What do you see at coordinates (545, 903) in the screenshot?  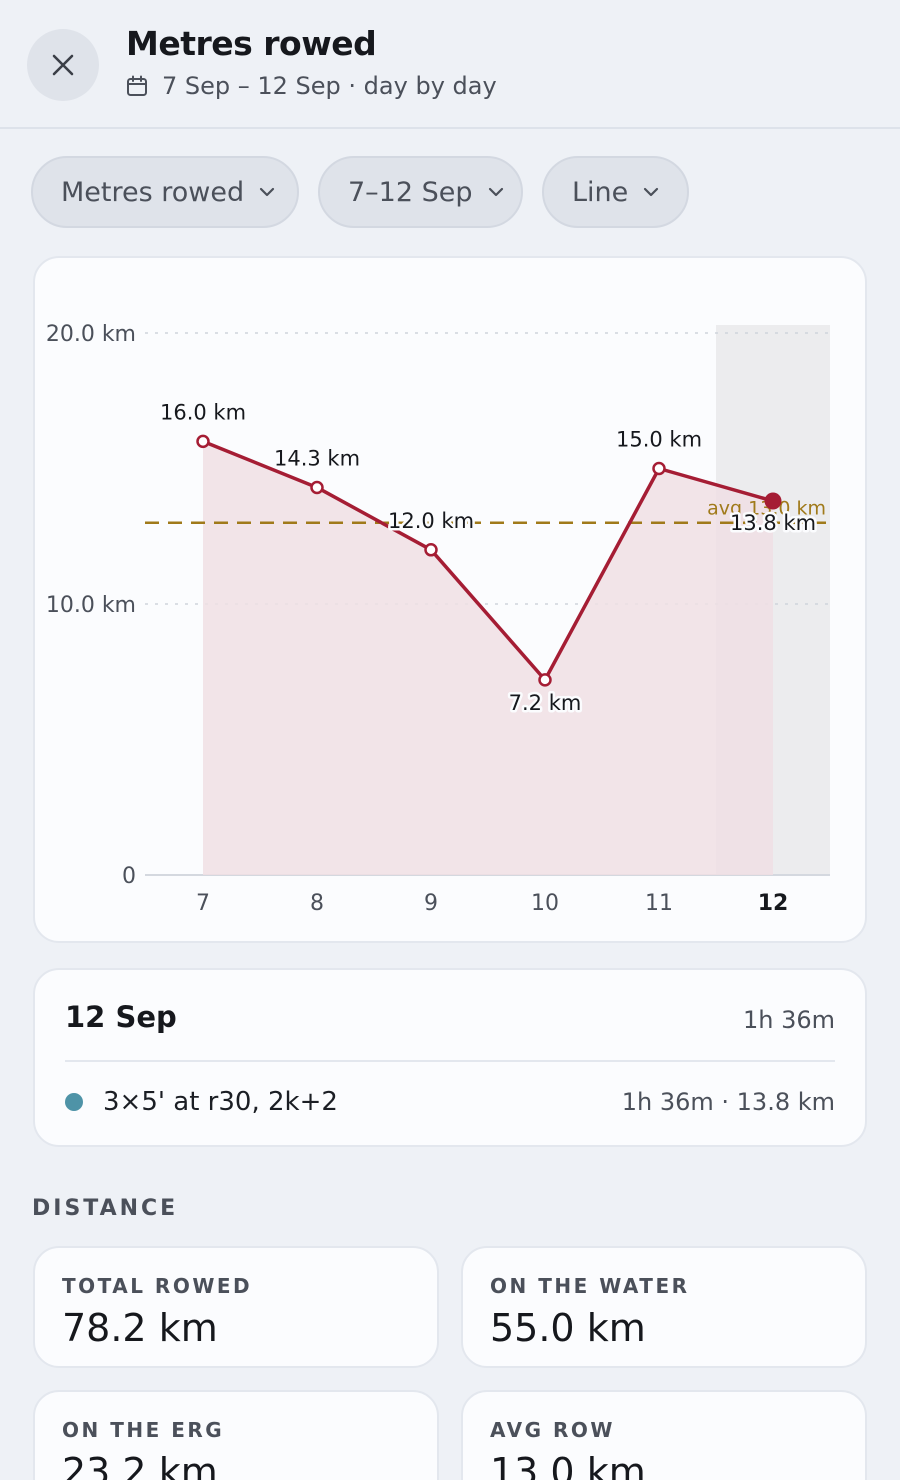 I see `x-tick-label: 10` at bounding box center [545, 903].